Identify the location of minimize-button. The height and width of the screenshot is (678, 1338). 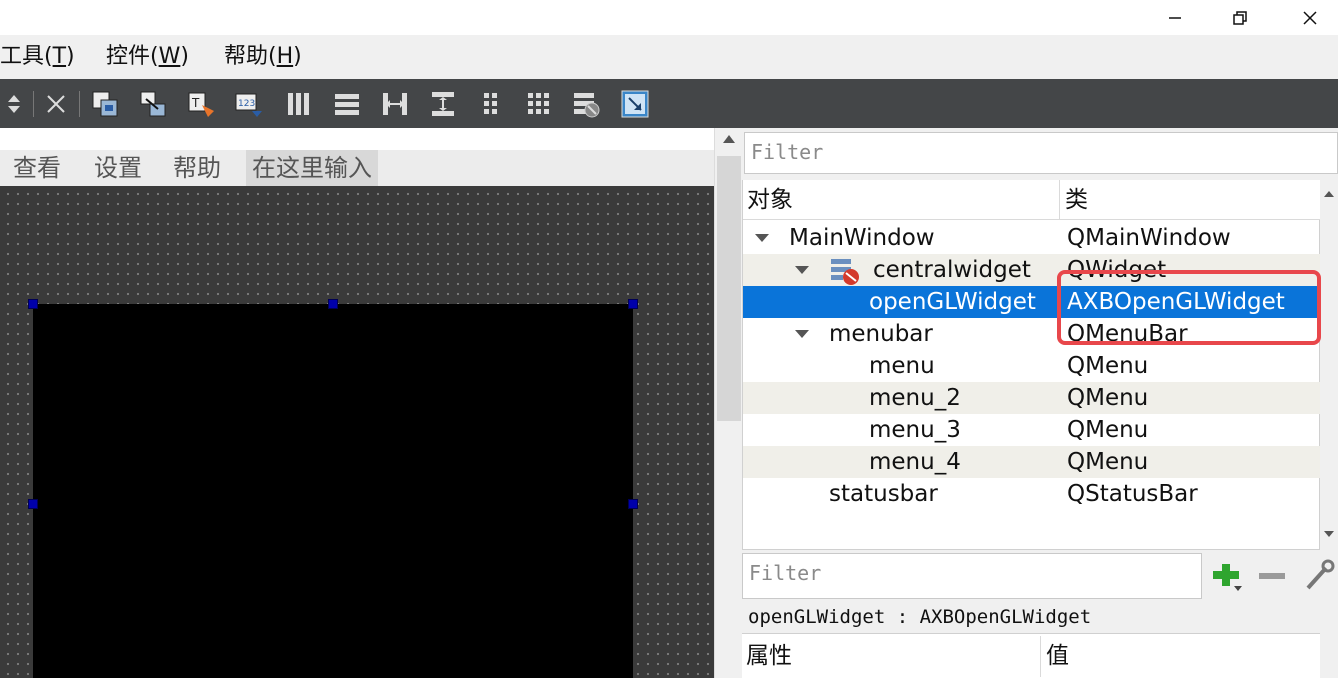
(1175, 17).